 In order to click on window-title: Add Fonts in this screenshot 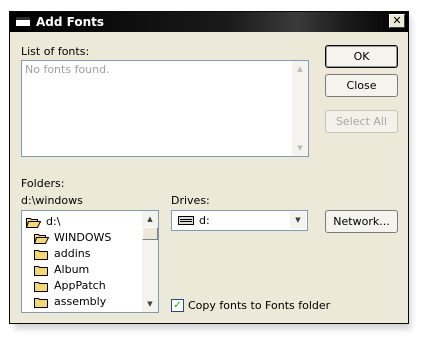, I will do `click(70, 22)`.